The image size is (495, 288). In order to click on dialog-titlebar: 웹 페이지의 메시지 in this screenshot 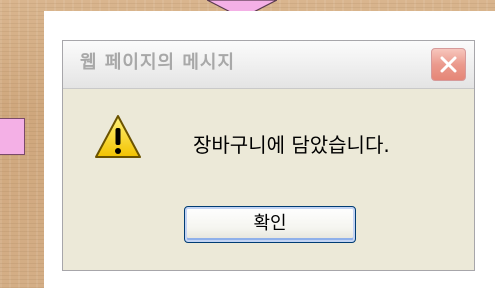, I will do `click(268, 65)`.